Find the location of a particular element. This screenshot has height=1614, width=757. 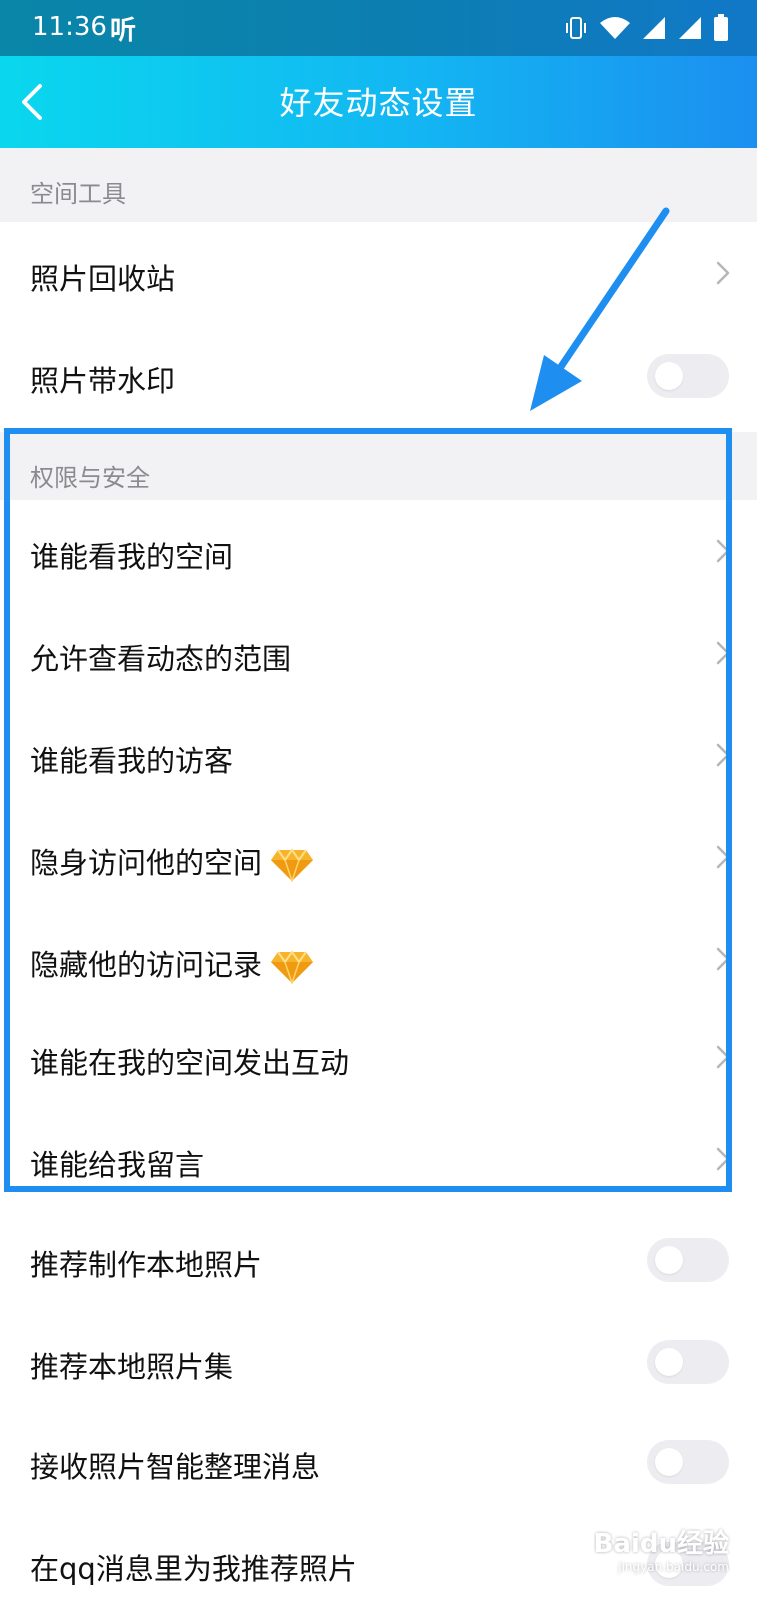

smart-photo-msgs-toggle is located at coordinates (688, 1462).